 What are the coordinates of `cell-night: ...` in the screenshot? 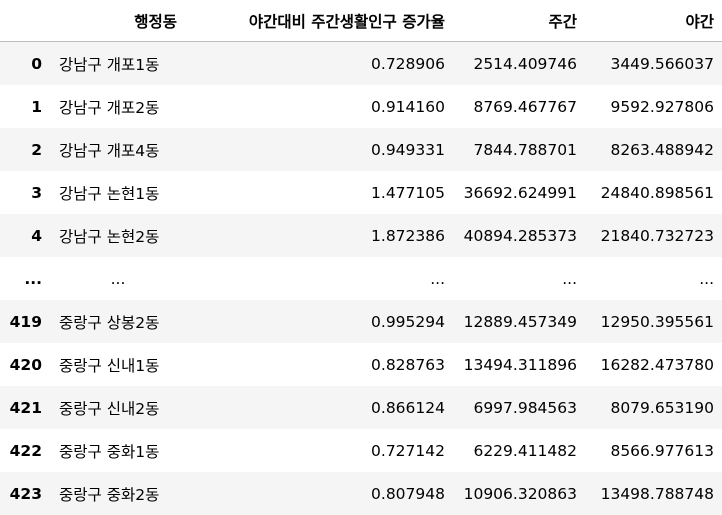 It's located at (653, 278).